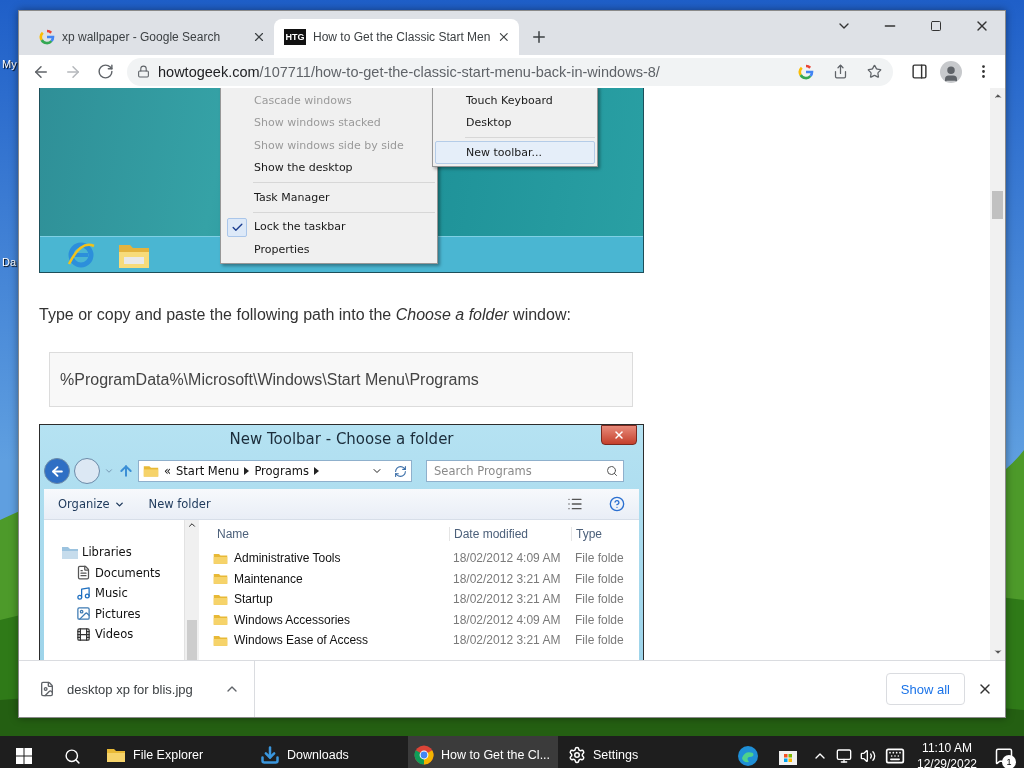 This screenshot has width=1024, height=768. What do you see at coordinates (83, 634) in the screenshot?
I see `film-icon` at bounding box center [83, 634].